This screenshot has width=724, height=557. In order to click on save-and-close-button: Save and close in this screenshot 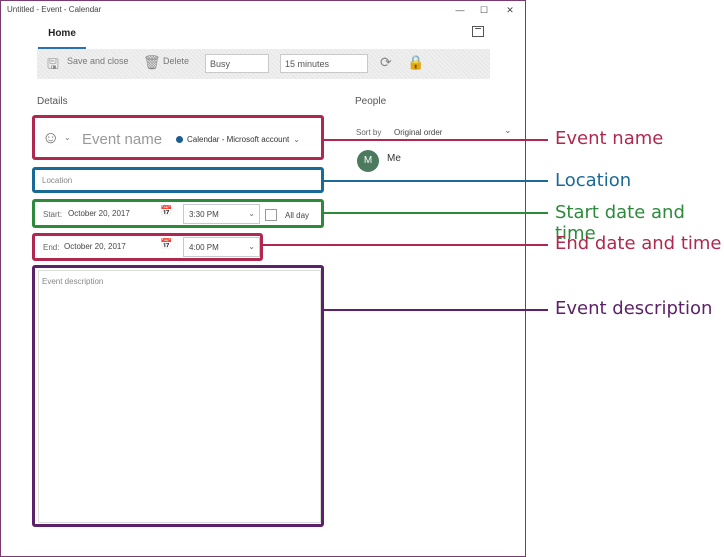, I will do `click(98, 61)`.